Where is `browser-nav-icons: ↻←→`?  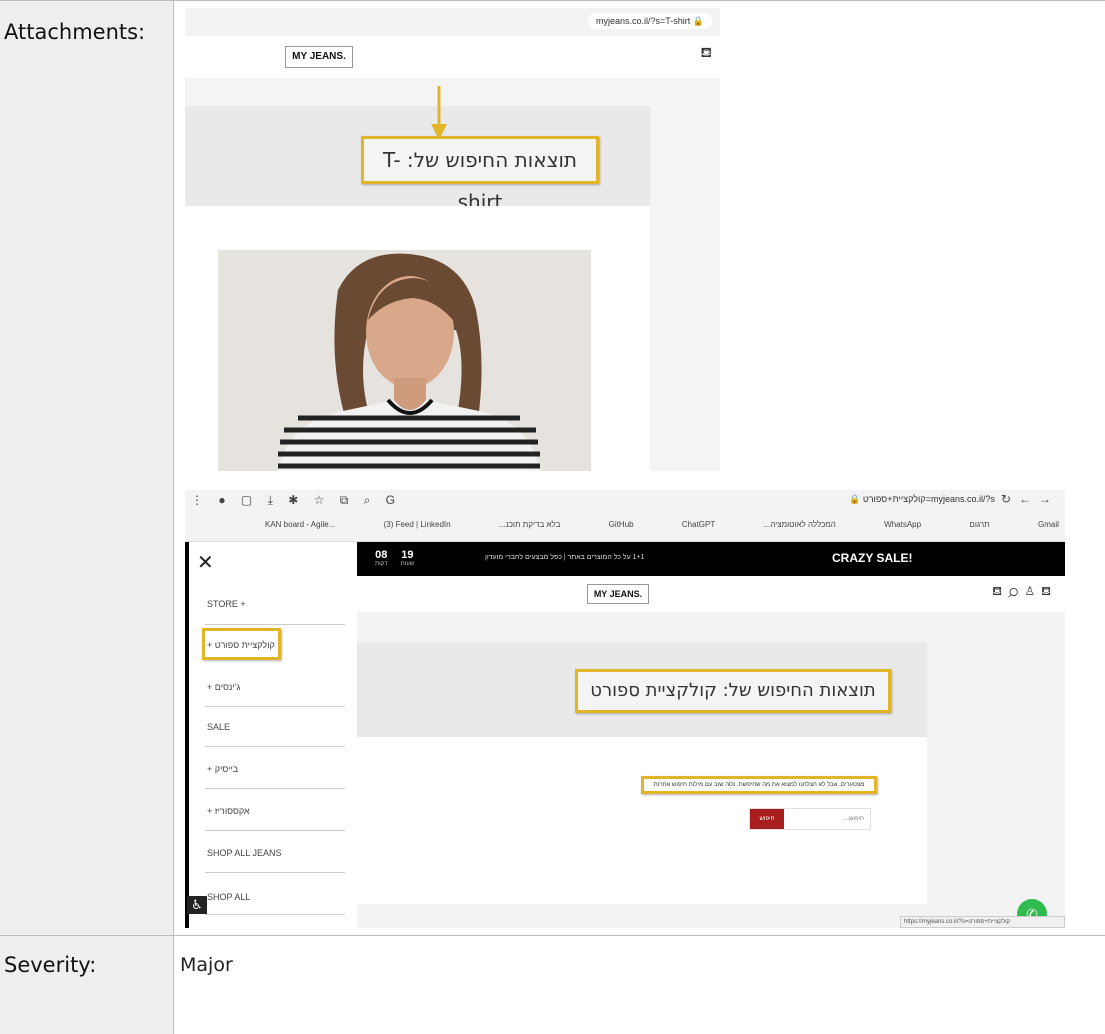
browser-nav-icons: ↻←→ is located at coordinates (1030, 499).